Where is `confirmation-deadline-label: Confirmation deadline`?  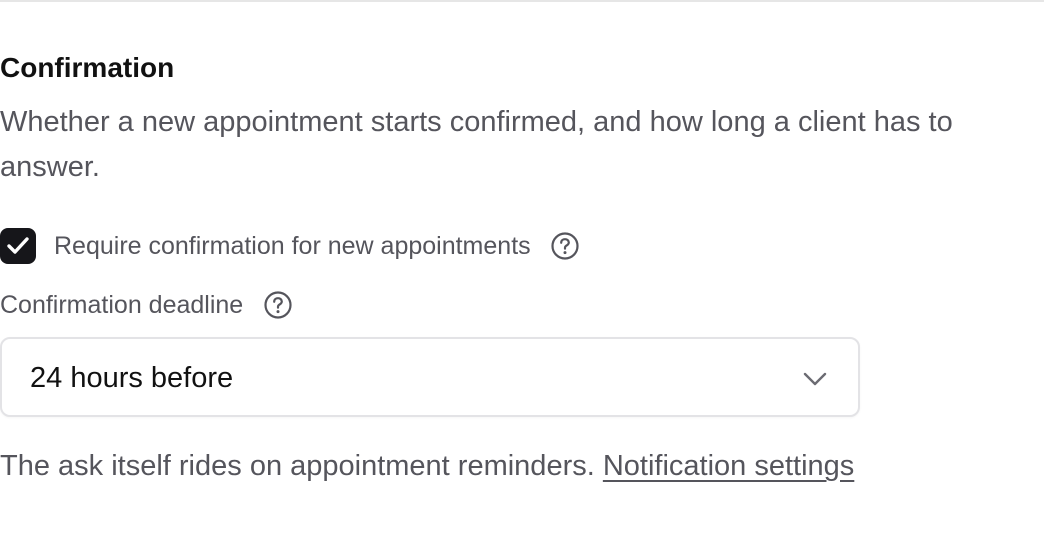 confirmation-deadline-label: Confirmation deadline is located at coordinates (122, 304).